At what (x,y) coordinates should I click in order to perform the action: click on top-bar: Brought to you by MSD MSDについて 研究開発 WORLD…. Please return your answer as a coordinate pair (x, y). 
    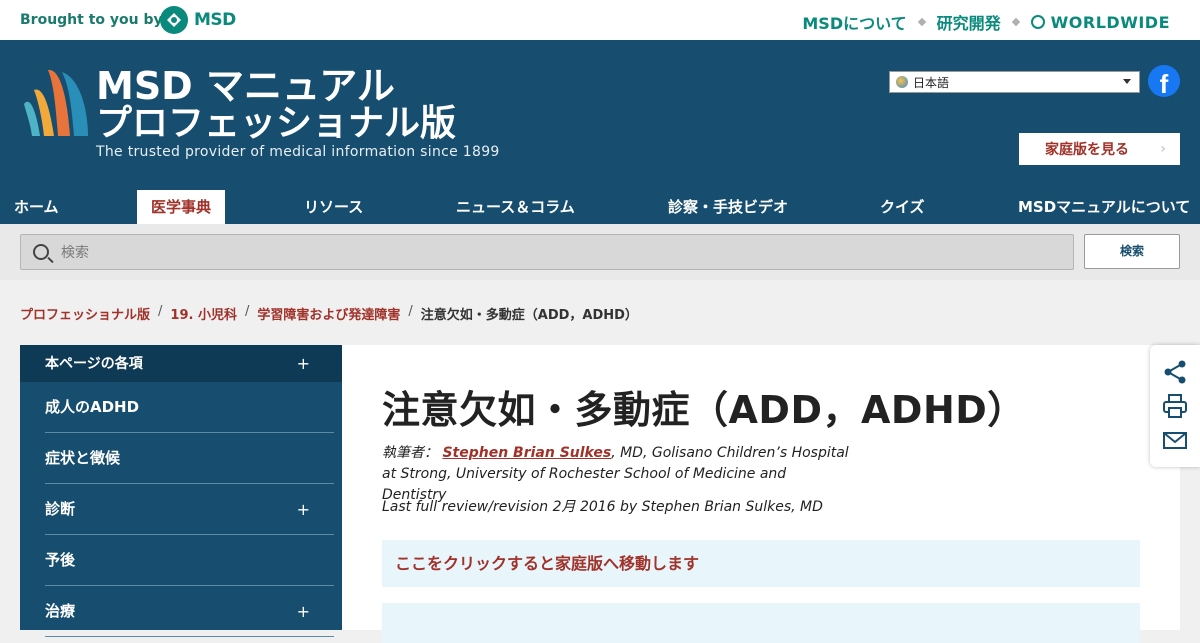
    Looking at the image, I should click on (600, 20).